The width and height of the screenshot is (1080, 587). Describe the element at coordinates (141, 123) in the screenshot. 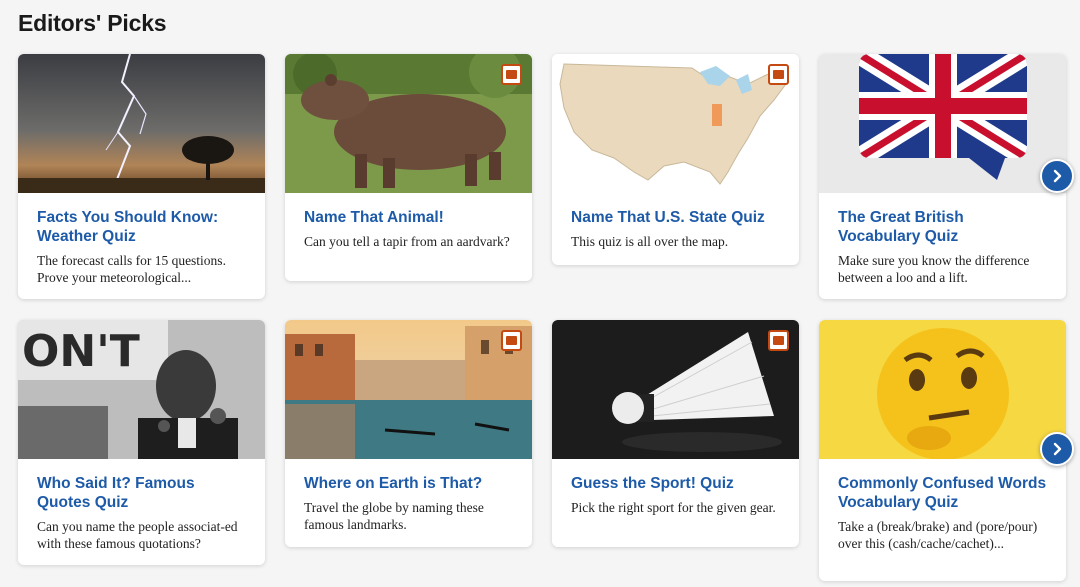

I see `lightning-storm-image` at that location.